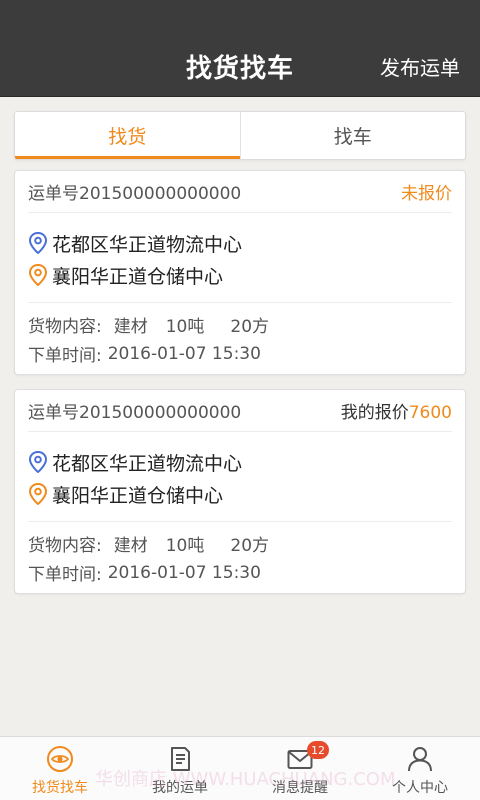  Describe the element at coordinates (420, 66) in the screenshot. I see `publish-waybill-button: 发布运单` at that location.